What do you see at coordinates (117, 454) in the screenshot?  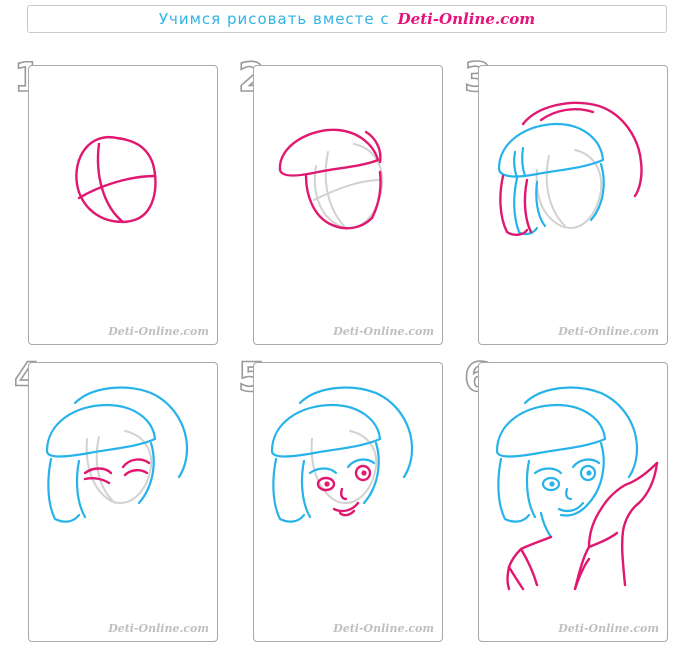 I see `step-4-drawing` at bounding box center [117, 454].